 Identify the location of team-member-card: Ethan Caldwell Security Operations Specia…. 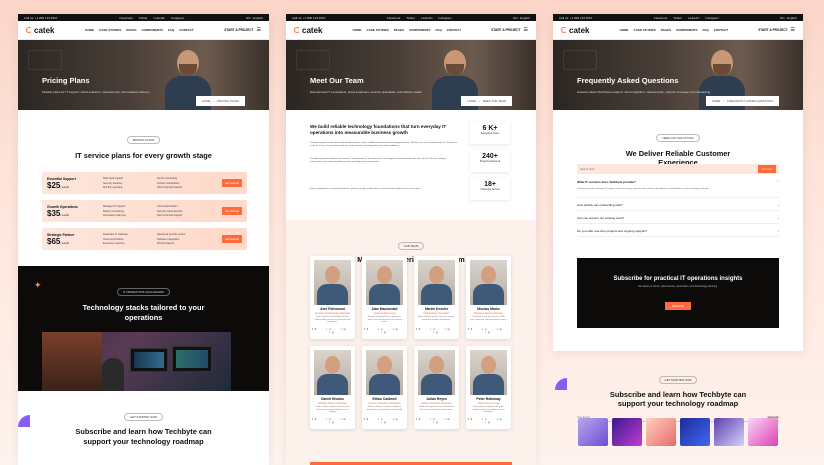
(384, 387).